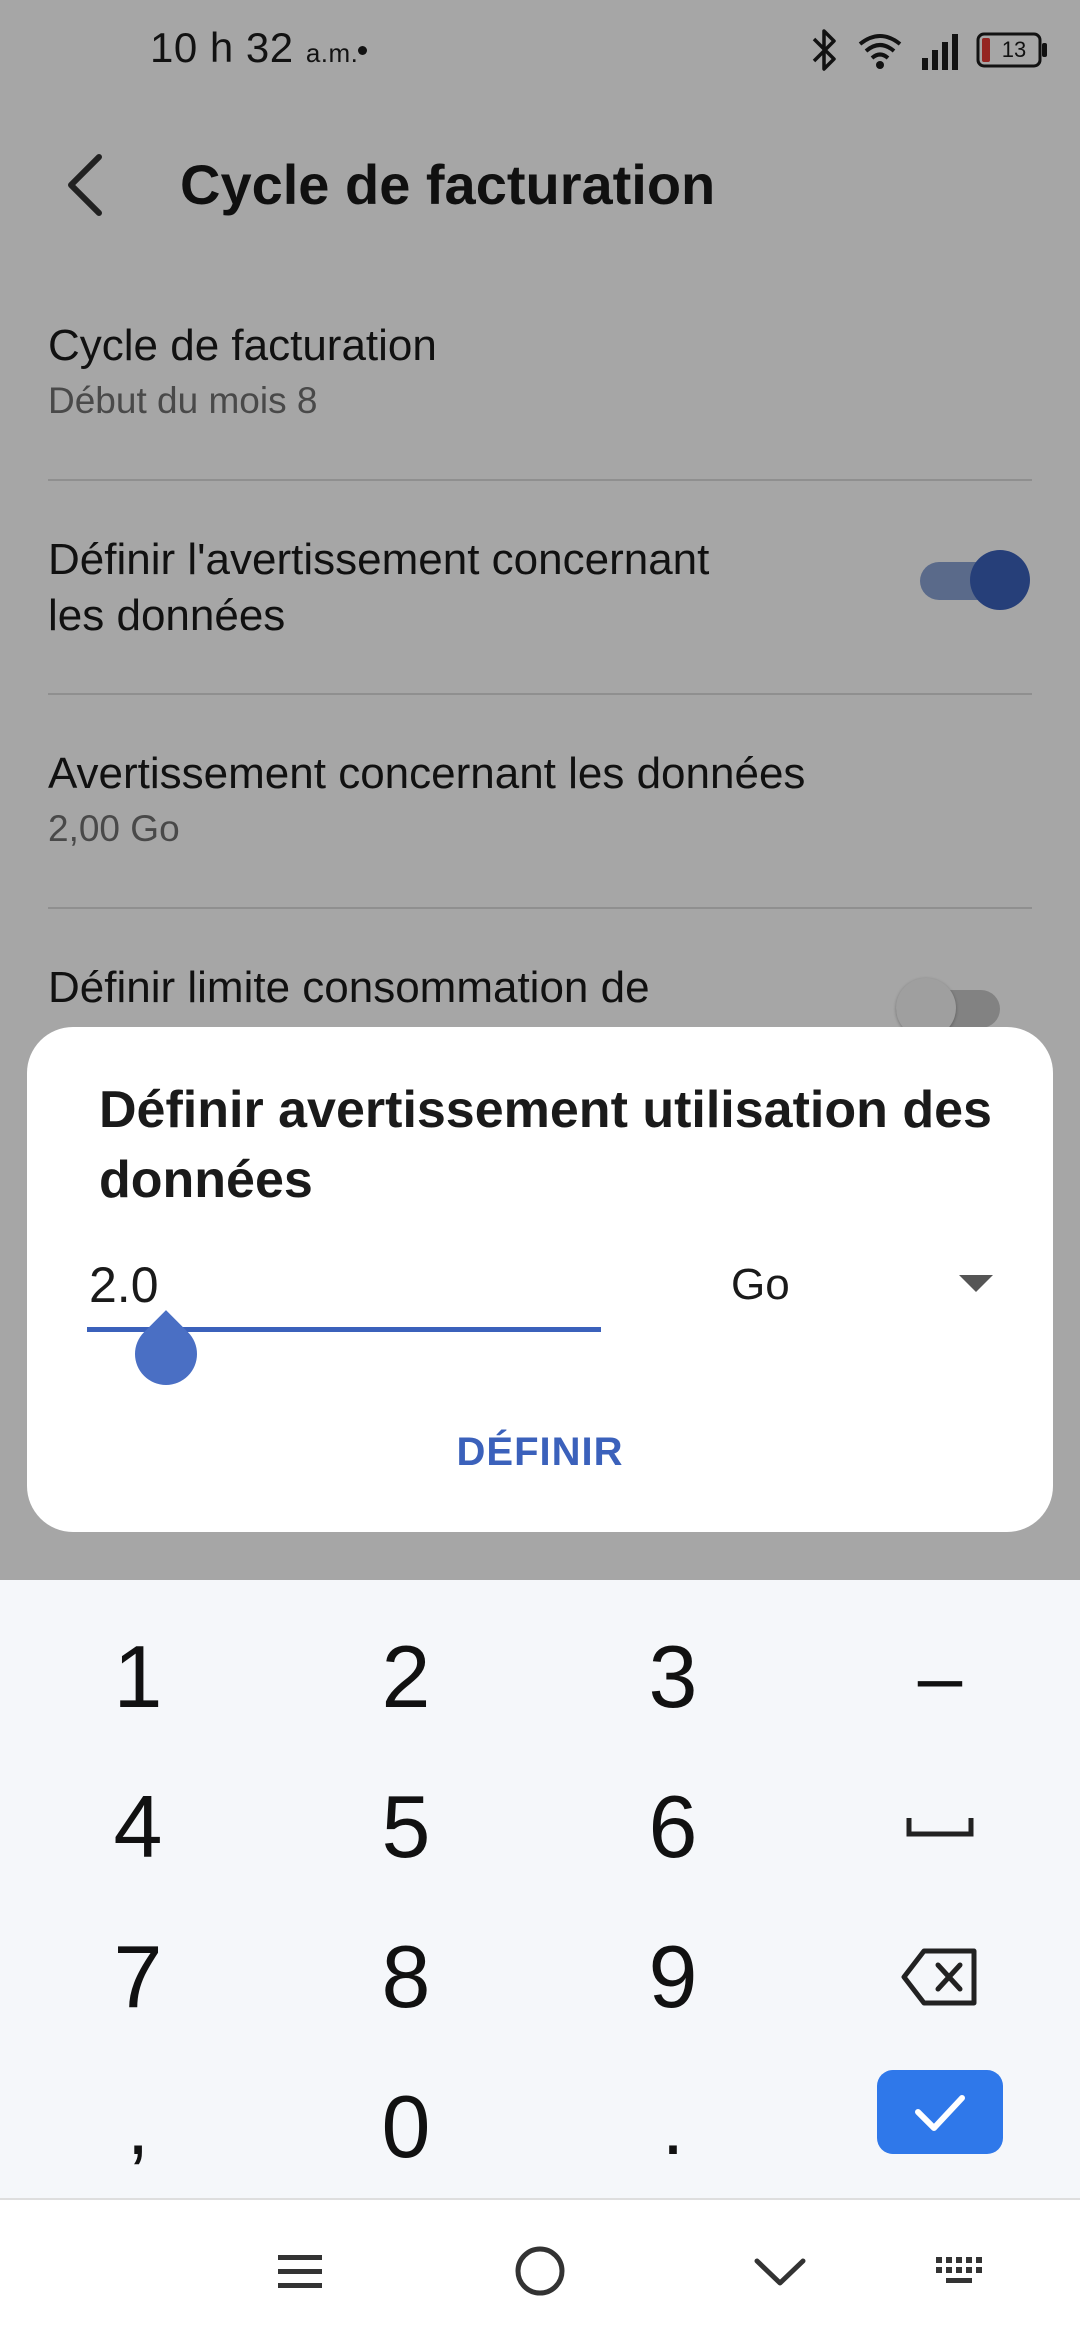  I want to click on cursor-handle, so click(166, 1354).